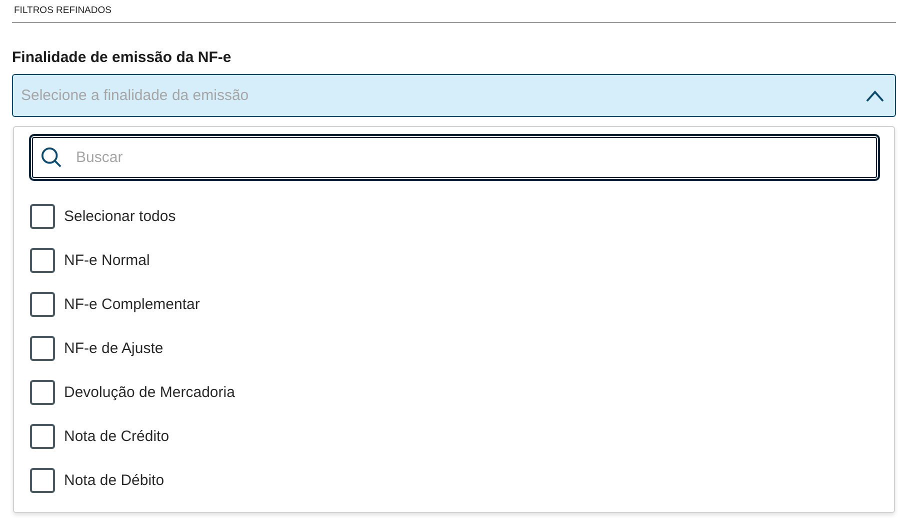 This screenshot has height=532, width=910. What do you see at coordinates (122, 57) in the screenshot?
I see `field-label: Finalidade de emissão da NF-e` at bounding box center [122, 57].